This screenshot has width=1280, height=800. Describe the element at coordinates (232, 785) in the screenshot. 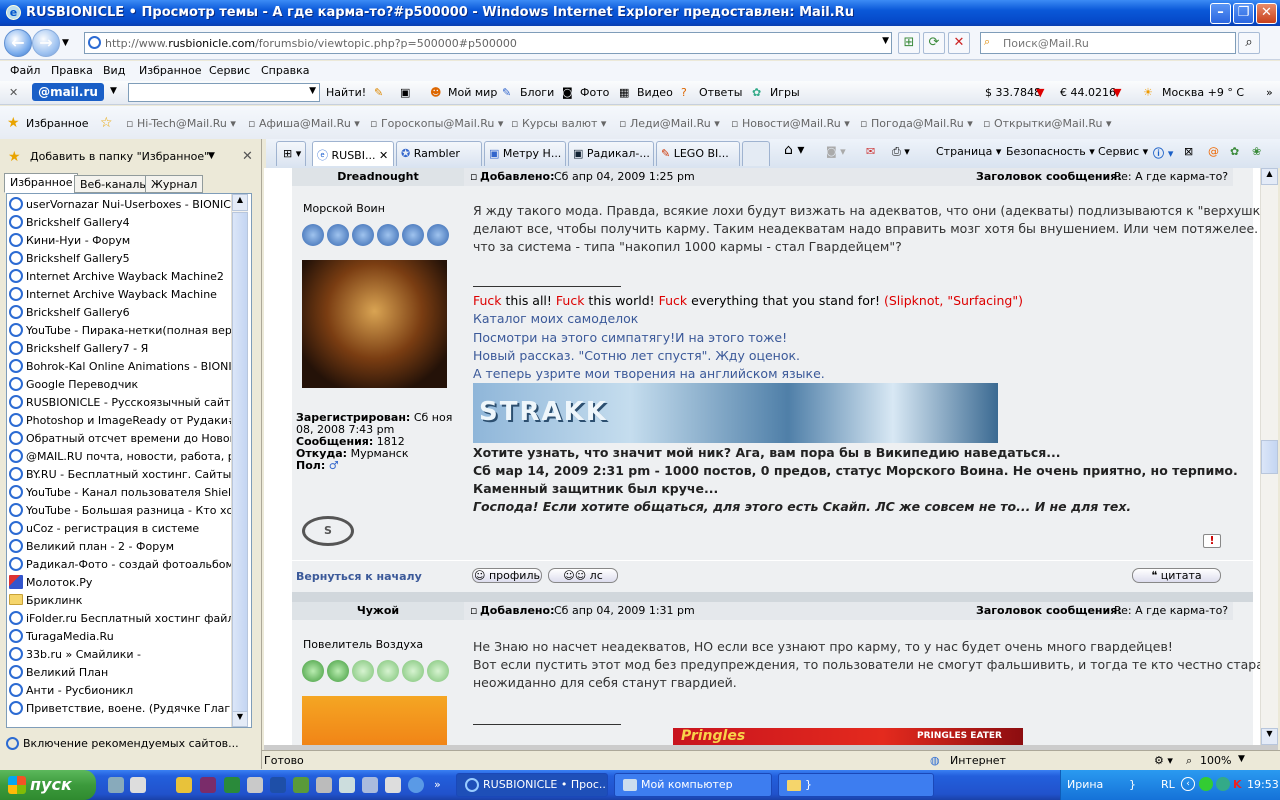

I see `excel-icon` at that location.